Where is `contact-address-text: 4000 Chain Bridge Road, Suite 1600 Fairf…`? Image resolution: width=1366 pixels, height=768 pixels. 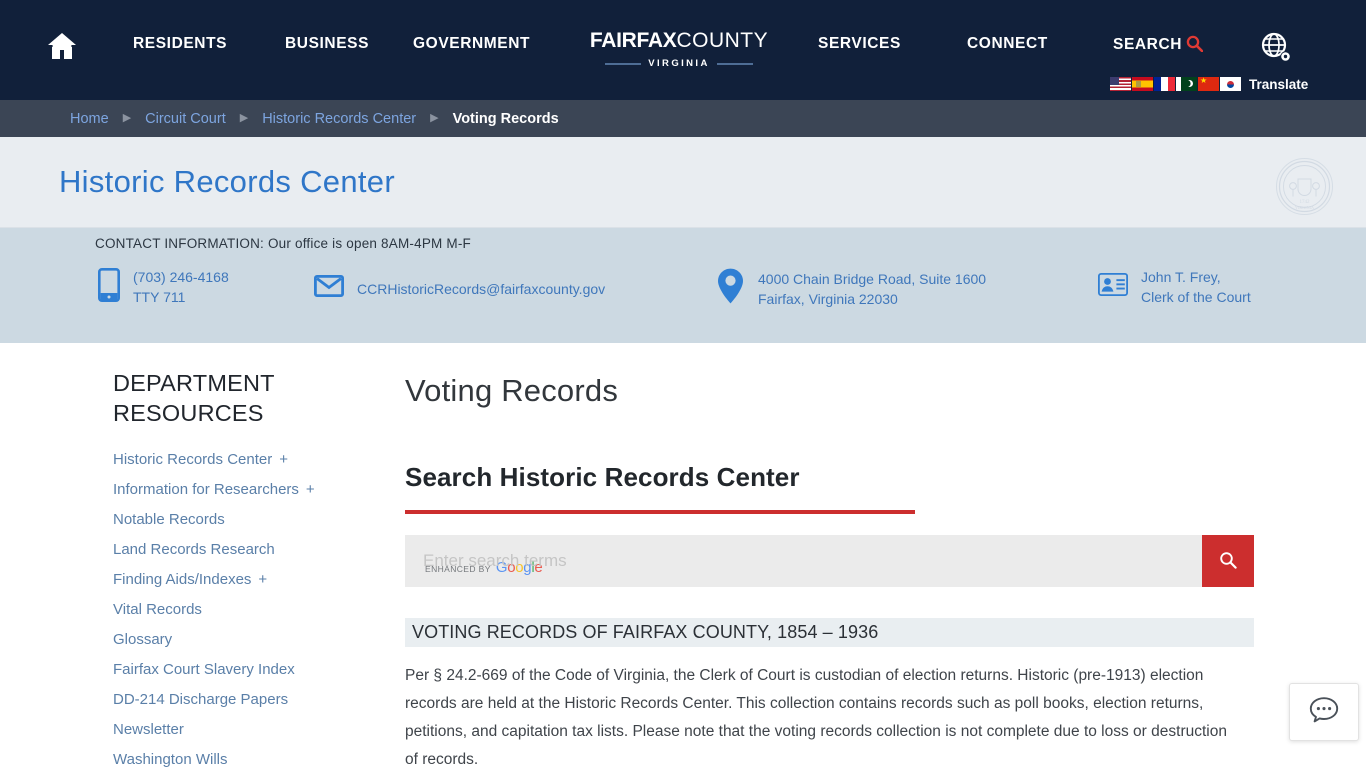 contact-address-text: 4000 Chain Bridge Road, Suite 1600 Fairf… is located at coordinates (872, 289).